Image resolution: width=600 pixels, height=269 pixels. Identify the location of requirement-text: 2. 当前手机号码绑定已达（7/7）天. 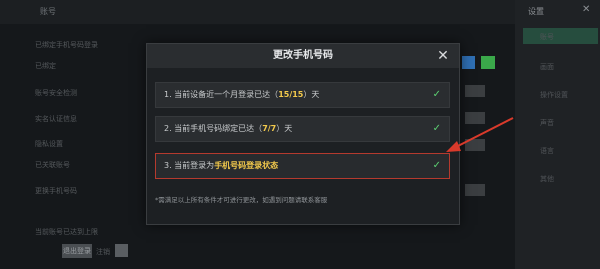
(228, 129).